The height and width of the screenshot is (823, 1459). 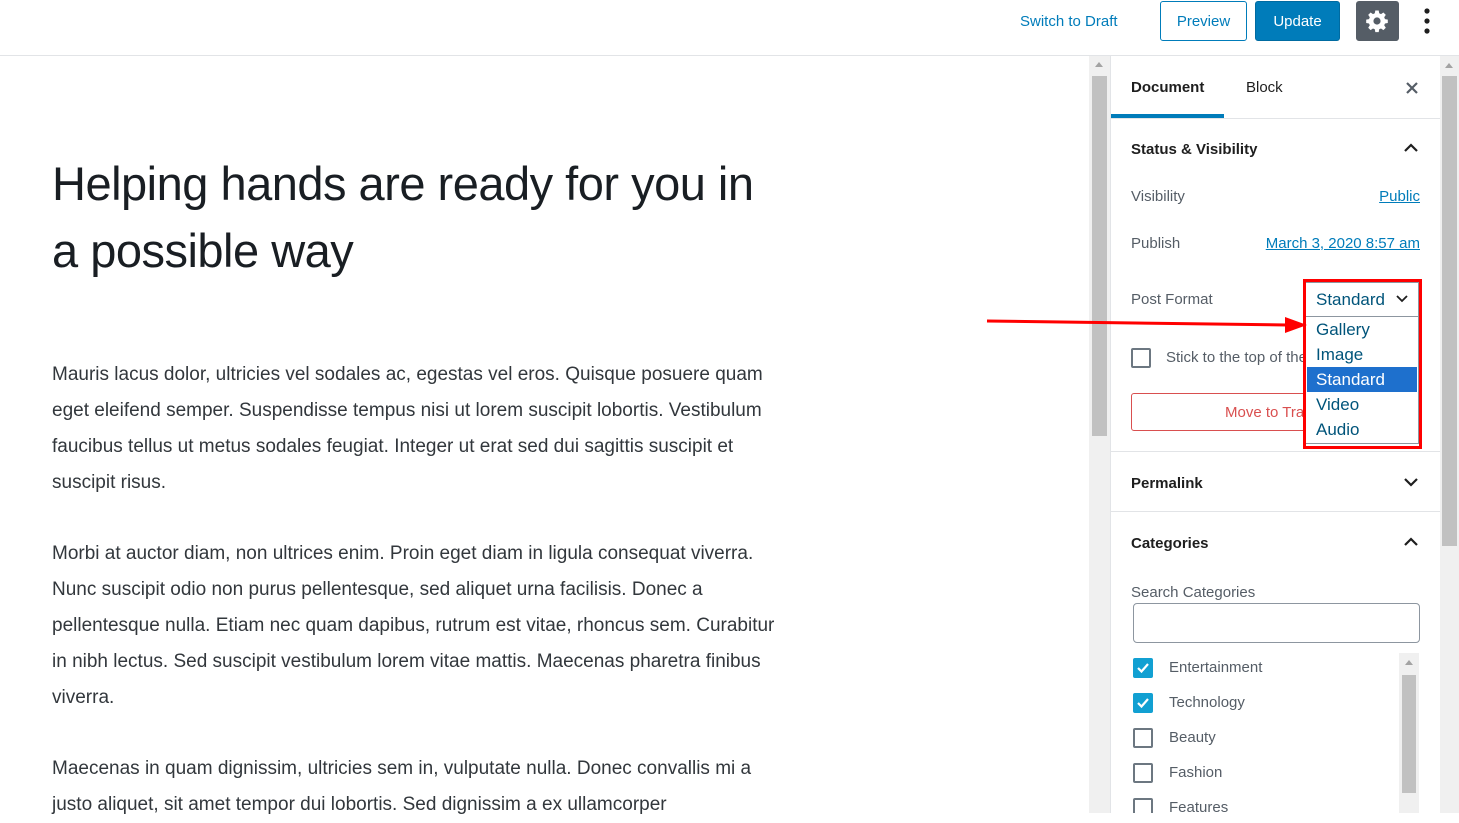 I want to click on publish-label: Publish, so click(x=1156, y=243).